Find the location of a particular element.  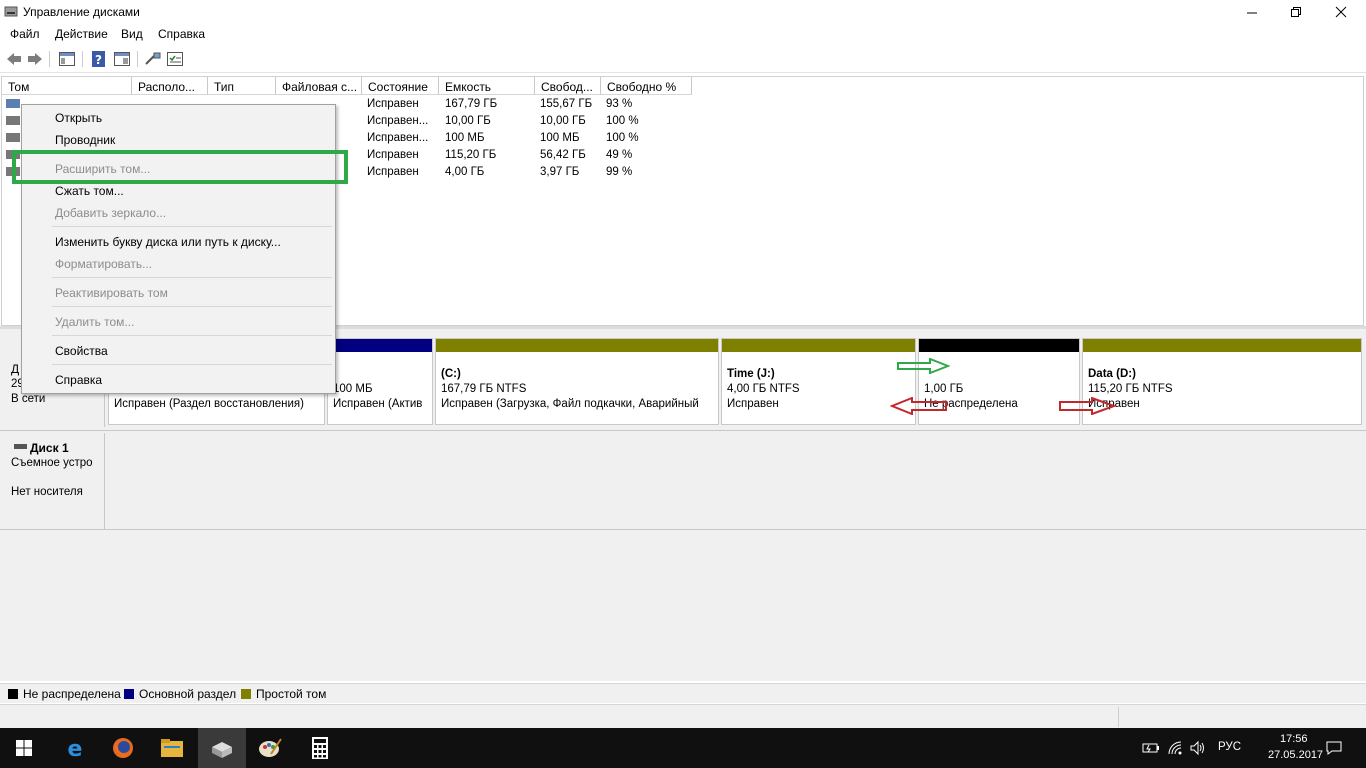

calculator-icon is located at coordinates (320, 748).